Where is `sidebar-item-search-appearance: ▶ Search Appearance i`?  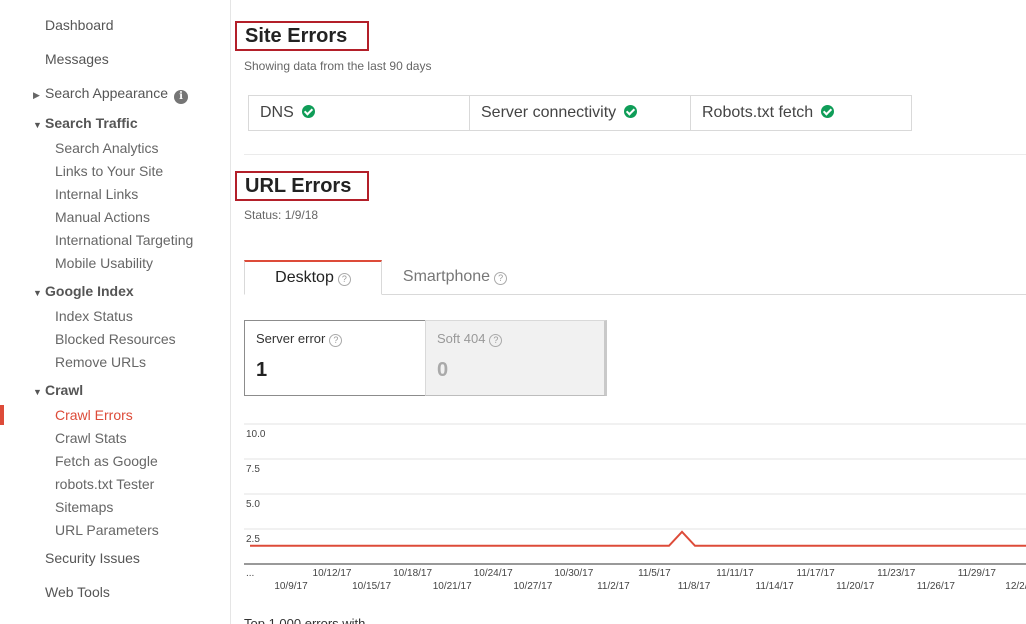 sidebar-item-search-appearance: ▶ Search Appearance i is located at coordinates (110, 94).